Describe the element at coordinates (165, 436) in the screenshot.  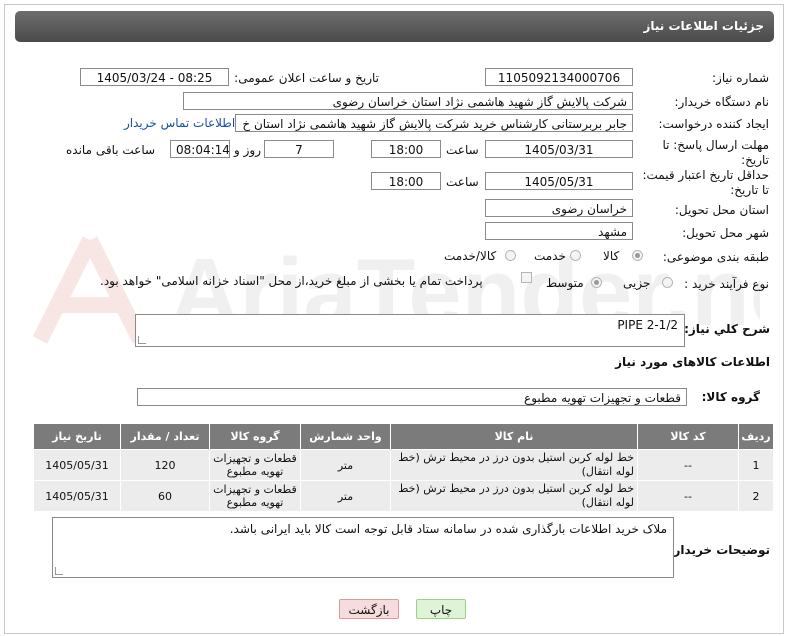
I see `col-quantity: تعداد / مقدار` at that location.